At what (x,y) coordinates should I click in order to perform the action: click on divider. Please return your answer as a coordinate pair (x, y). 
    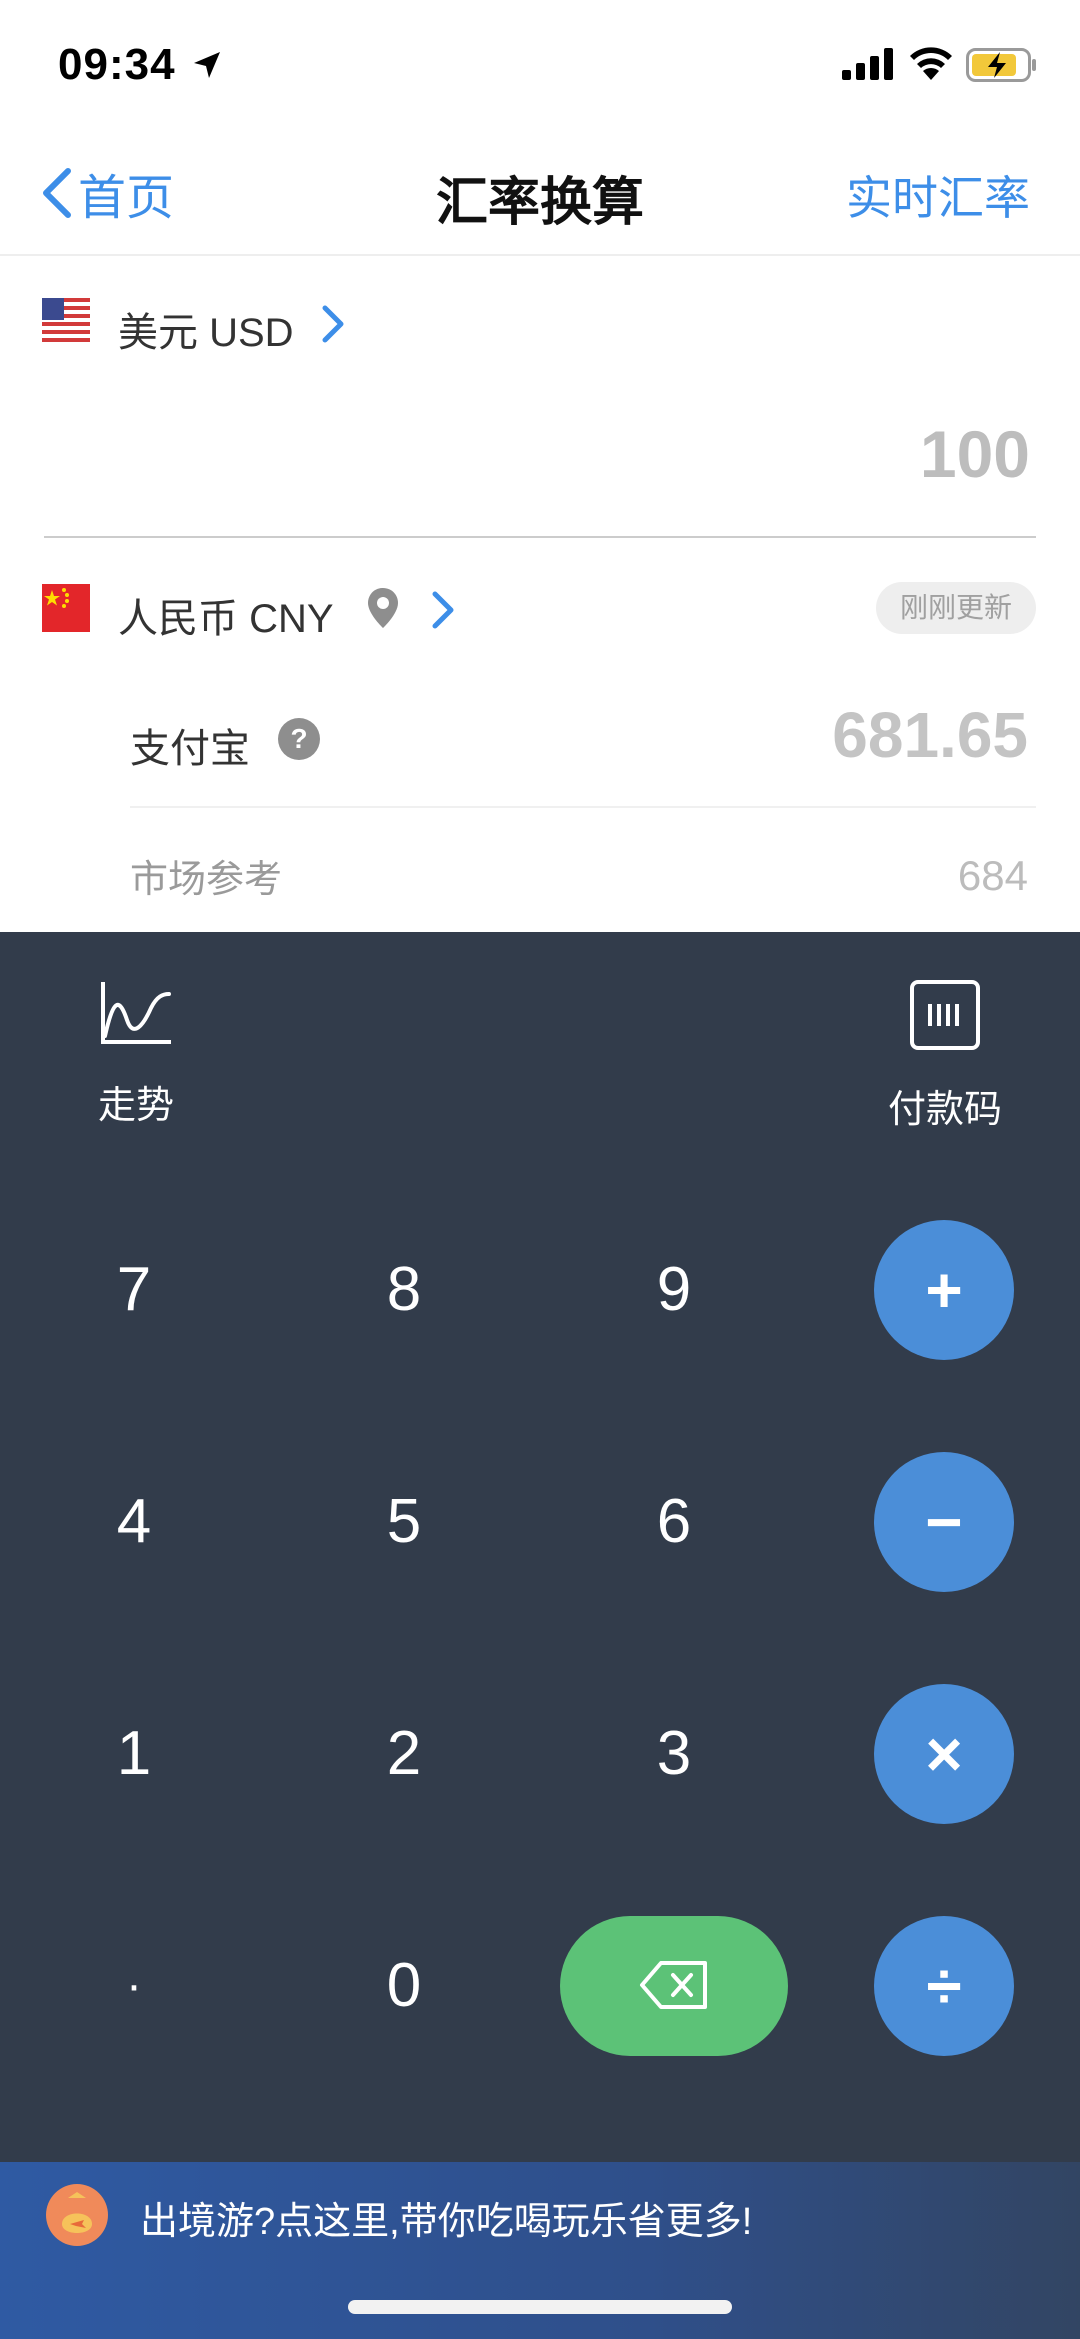
    Looking at the image, I should click on (583, 807).